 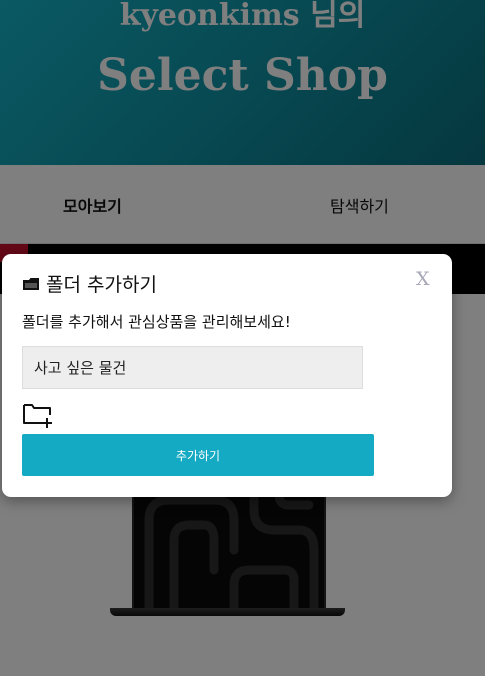 I want to click on modal-title: 폴더 추가하기, so click(x=89, y=283).